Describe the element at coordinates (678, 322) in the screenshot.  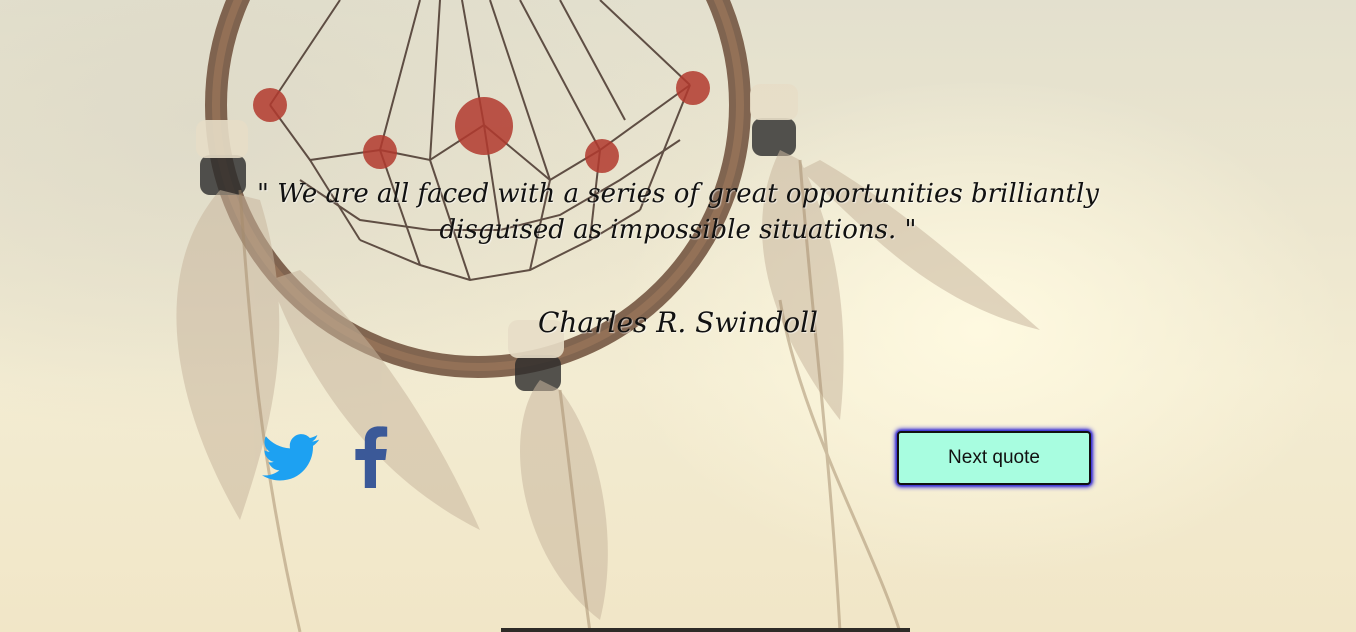
I see `quote-author: Charles R. Swindoll` at that location.